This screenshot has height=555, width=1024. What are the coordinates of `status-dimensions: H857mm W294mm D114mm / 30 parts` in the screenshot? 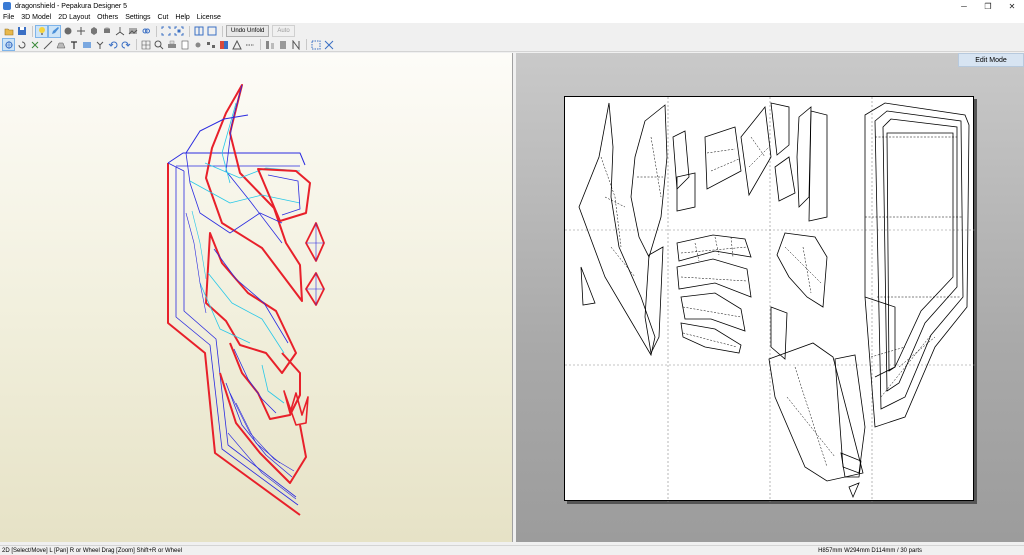 It's located at (870, 550).